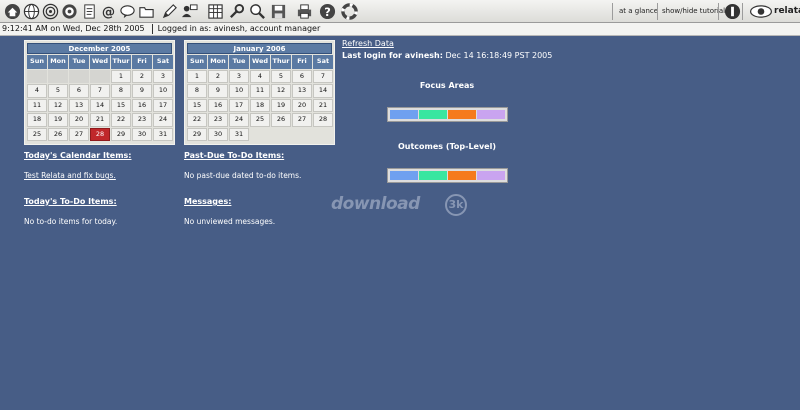 Image resolution: width=800 pixels, height=410 pixels. I want to click on info-icon, so click(732, 11).